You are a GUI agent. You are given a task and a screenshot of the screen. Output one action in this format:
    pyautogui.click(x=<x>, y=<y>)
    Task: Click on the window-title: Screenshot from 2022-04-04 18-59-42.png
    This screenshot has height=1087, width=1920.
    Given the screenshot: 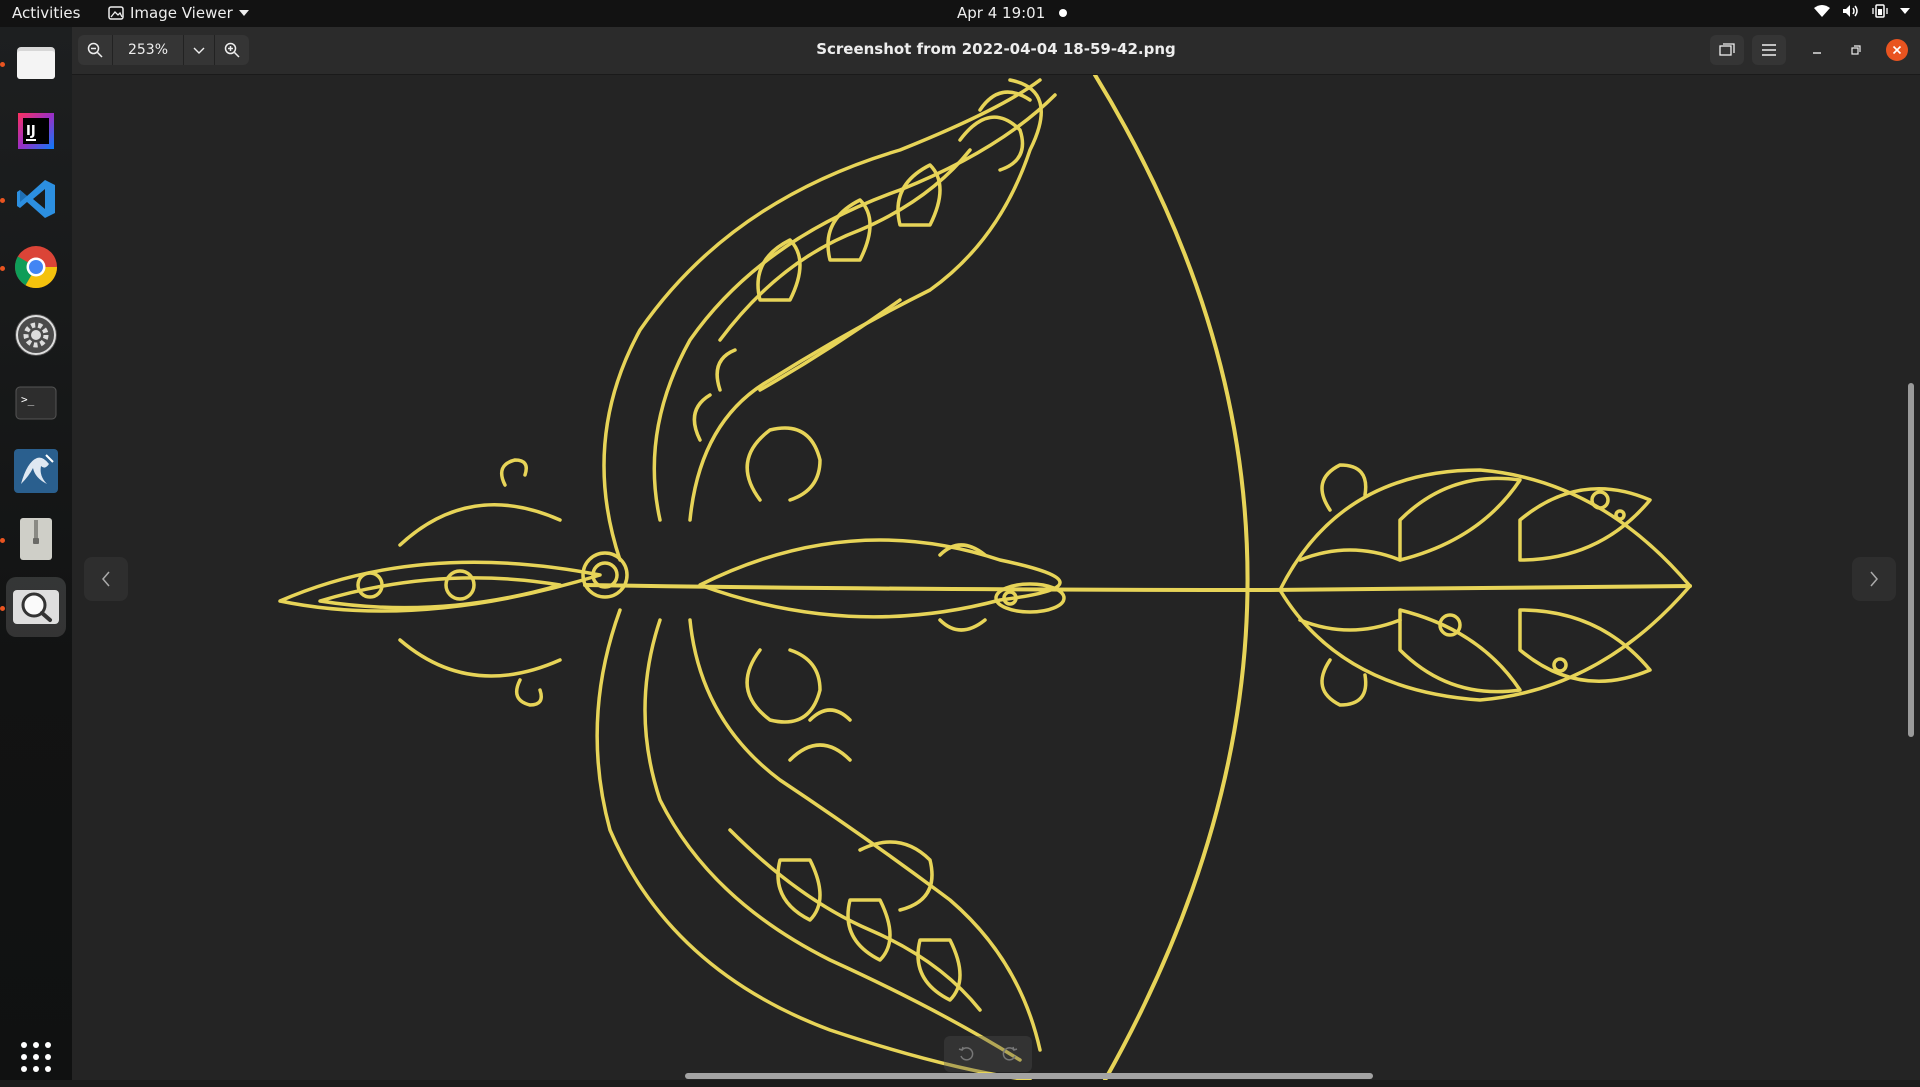 What is the action you would take?
    pyautogui.click(x=996, y=49)
    